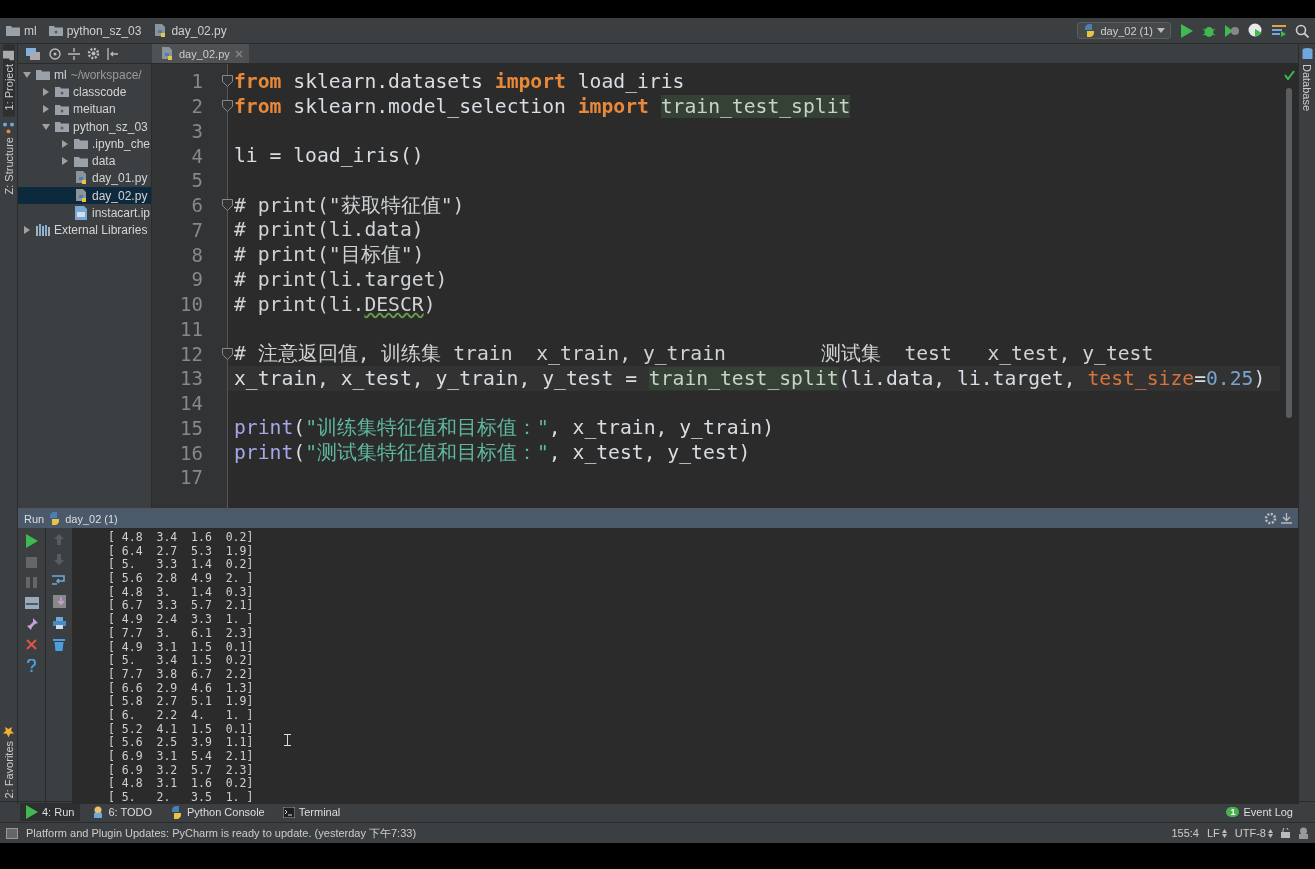 The image size is (1315, 869). Describe the element at coordinates (81, 161) in the screenshot. I see `folder-icon` at that location.